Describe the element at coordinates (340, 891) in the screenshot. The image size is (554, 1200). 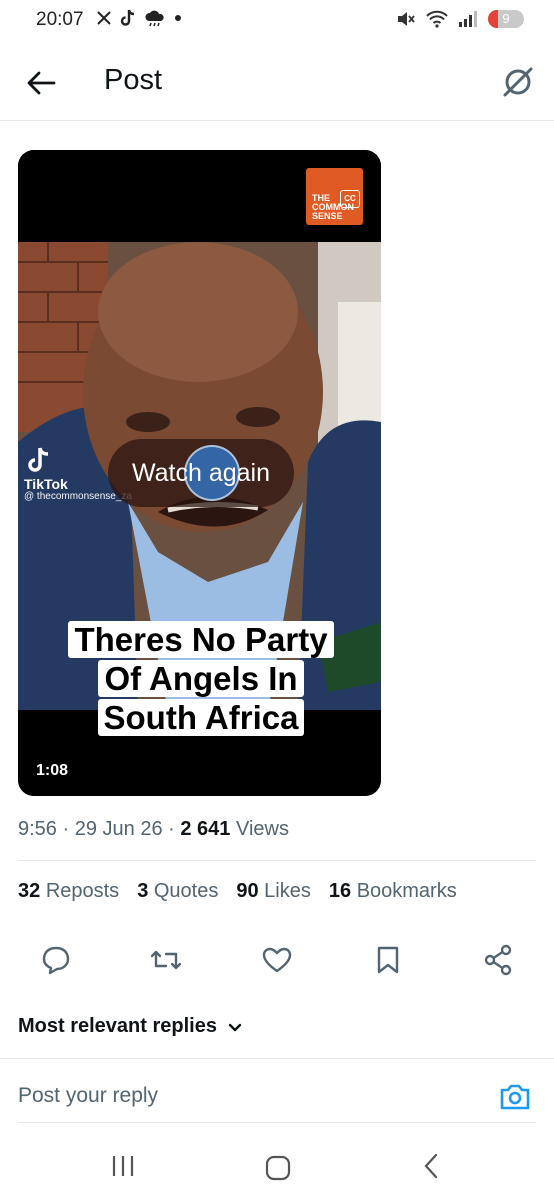
I see `bookmarks-count: 16` at that location.